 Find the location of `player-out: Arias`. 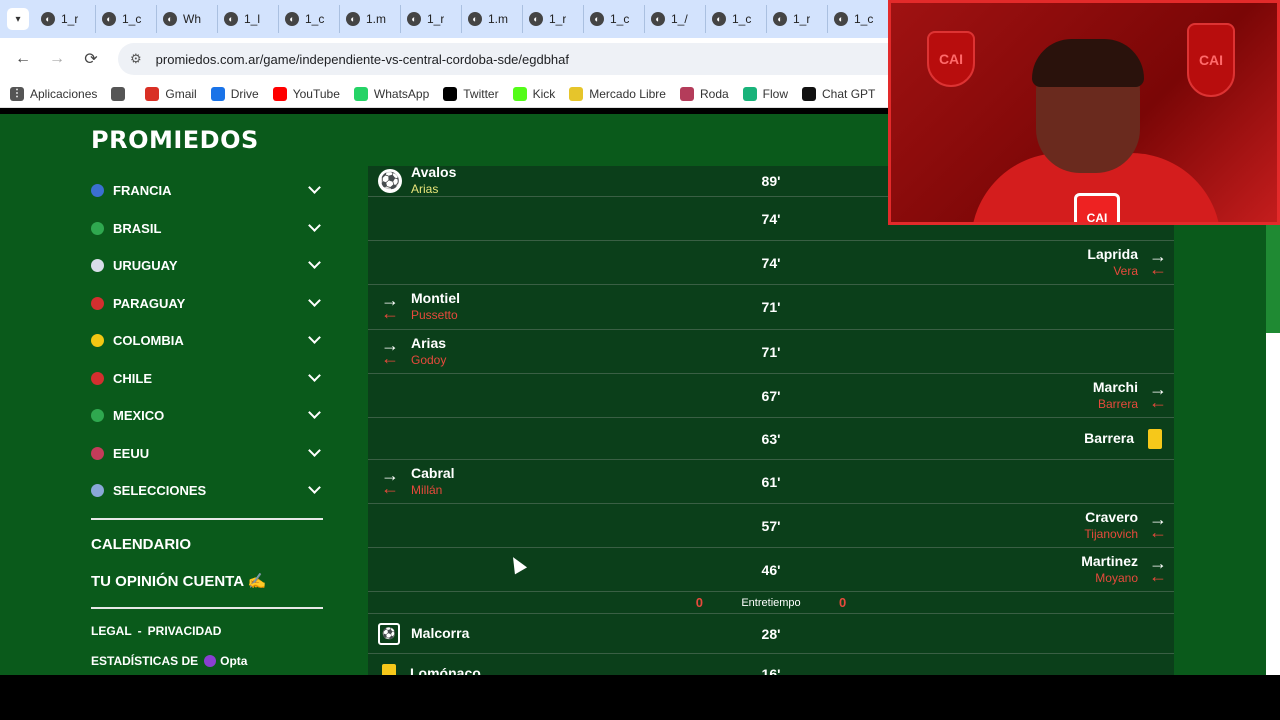

player-out: Arias is located at coordinates (433, 189).